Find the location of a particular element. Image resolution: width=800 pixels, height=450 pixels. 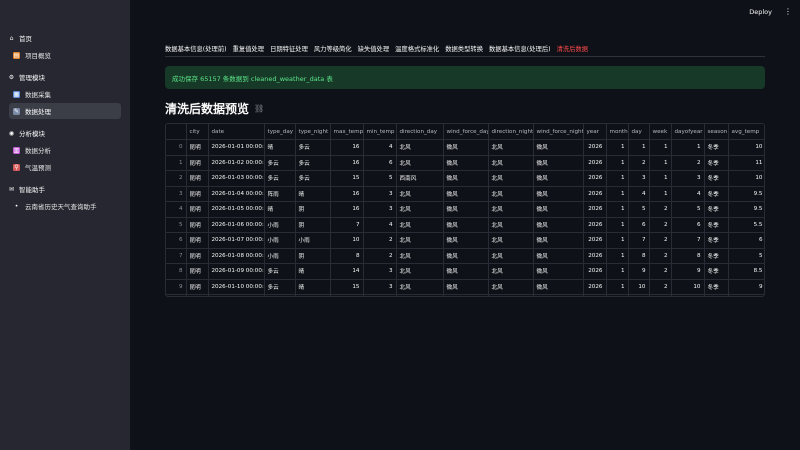

table-cell: 2026-01-07 00:00:00 is located at coordinates (236, 240).